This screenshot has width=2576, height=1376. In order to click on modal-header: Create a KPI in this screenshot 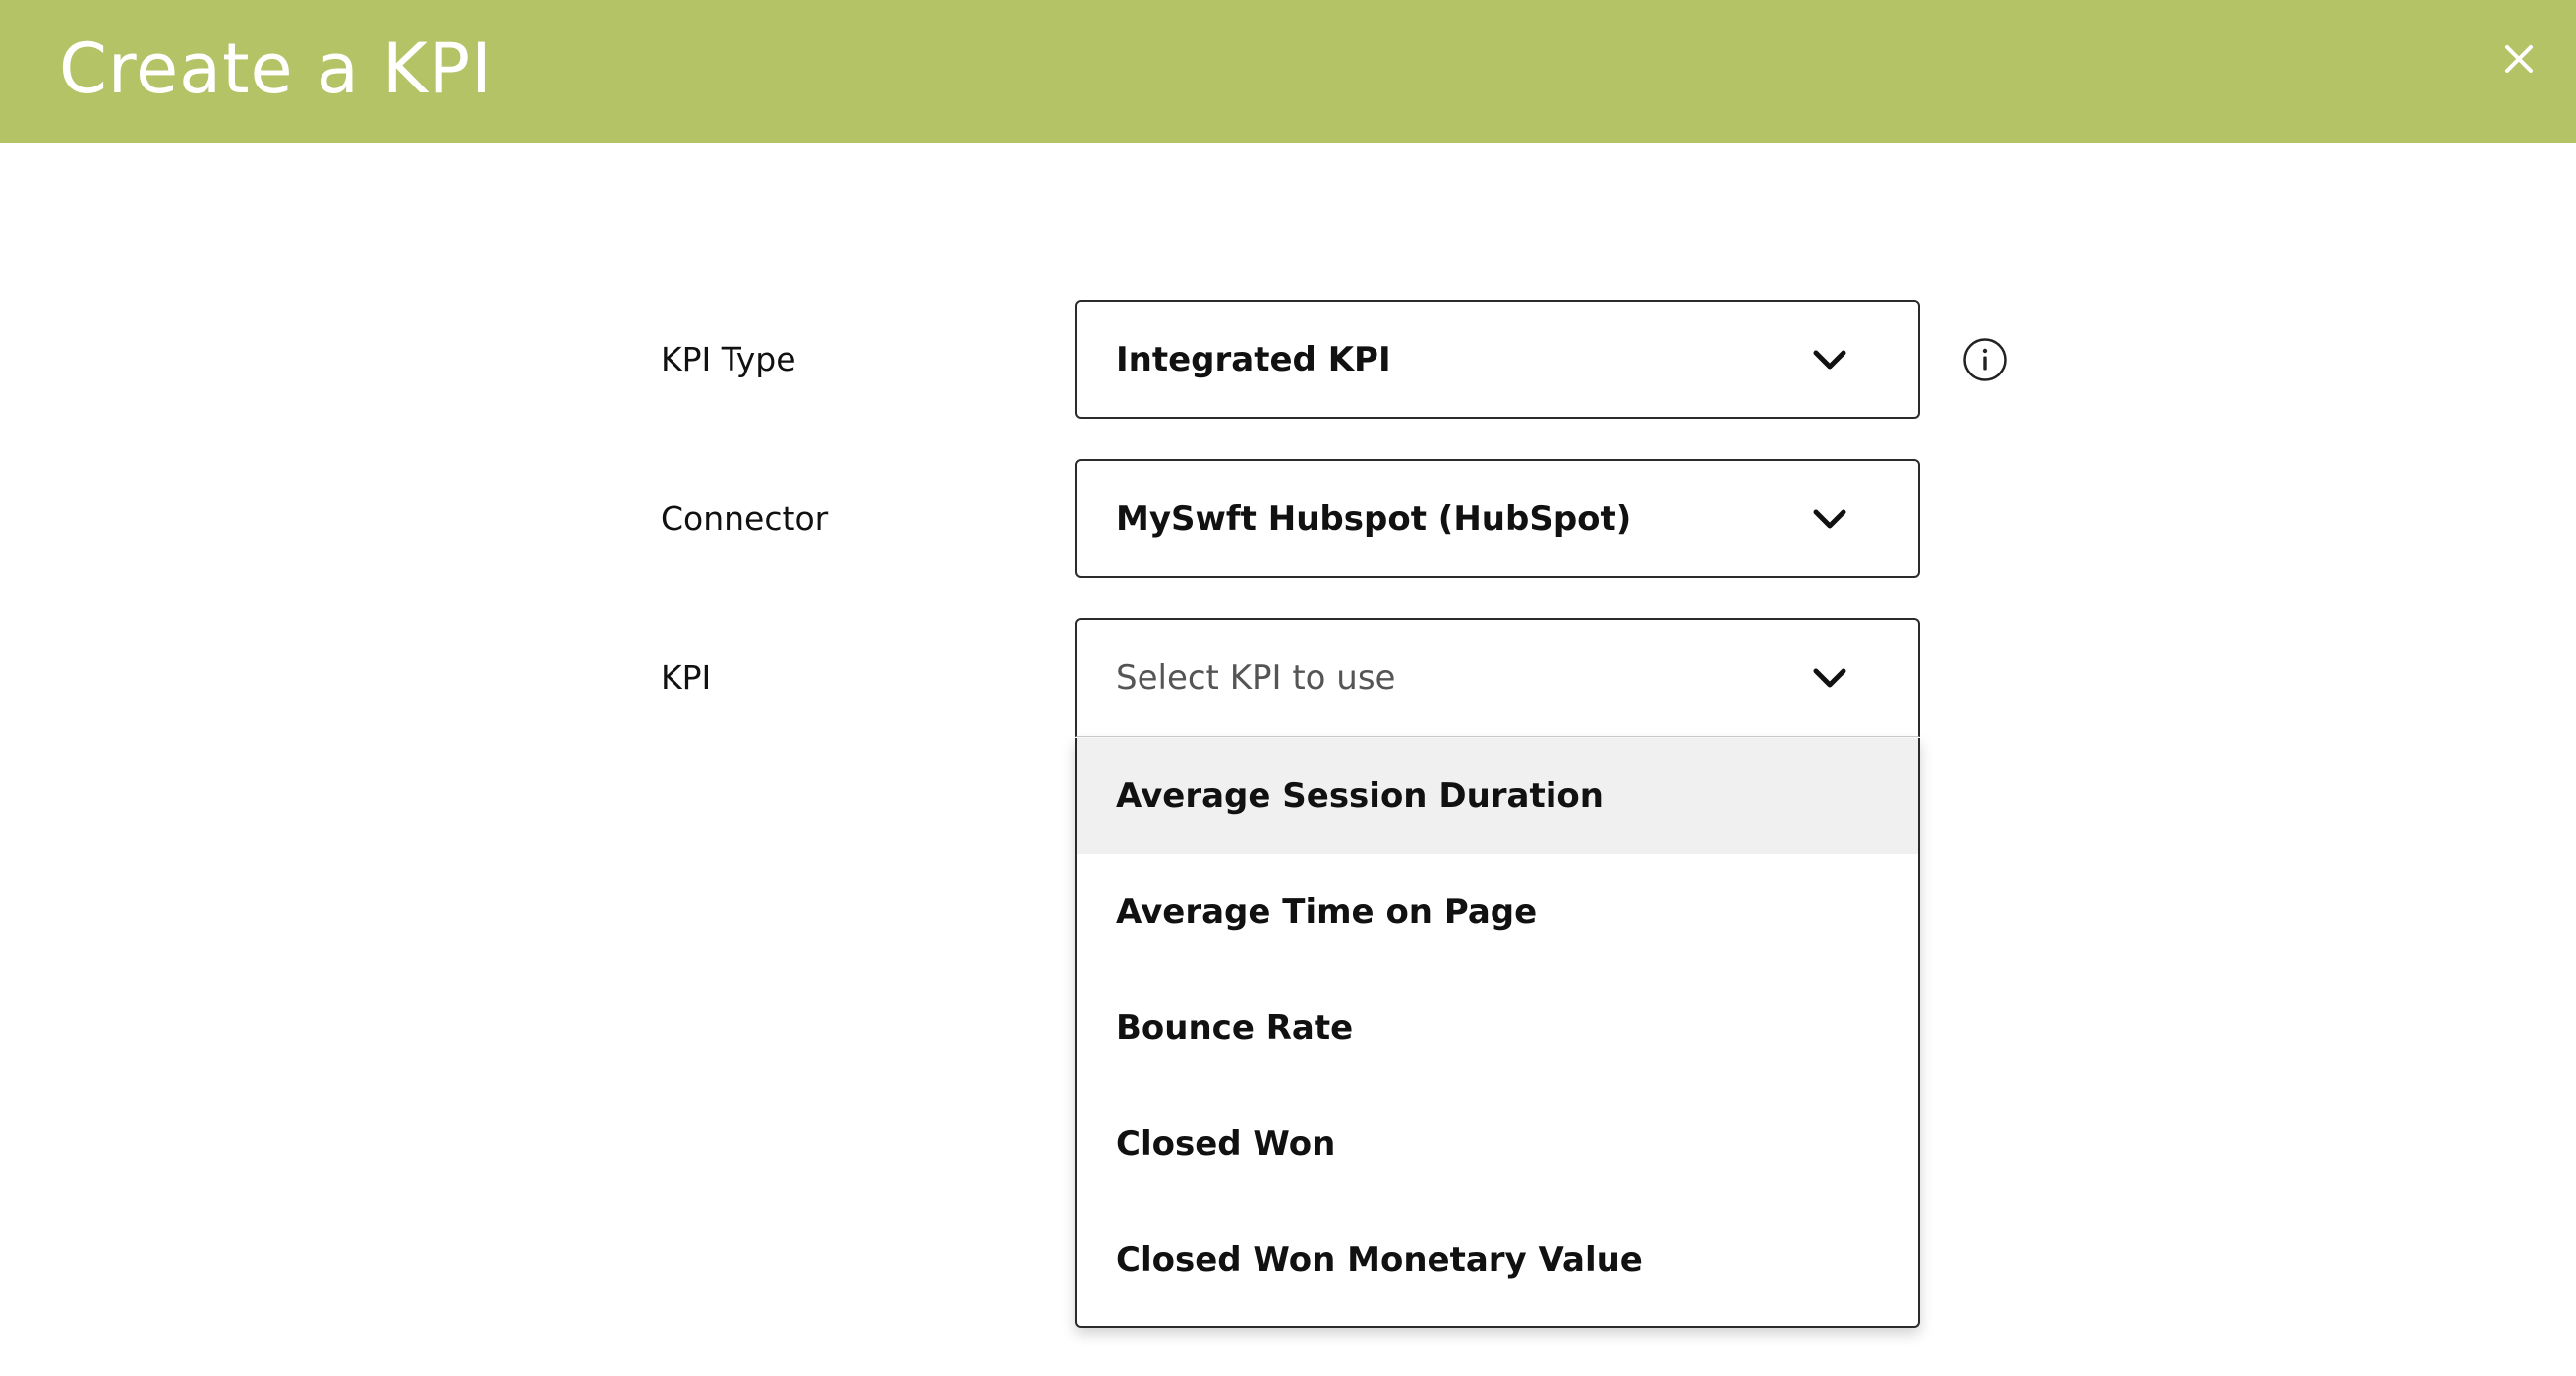, I will do `click(1288, 71)`.